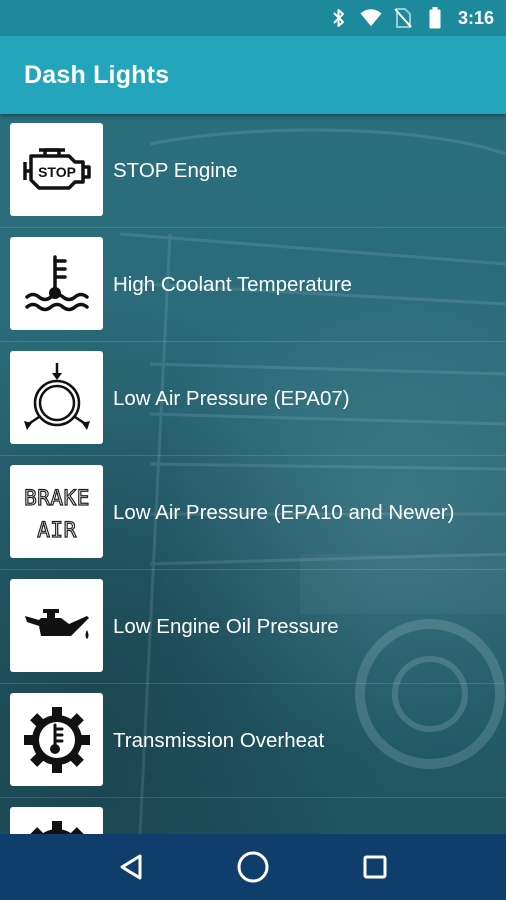 Image resolution: width=506 pixels, height=900 pixels. Describe the element at coordinates (232, 284) in the screenshot. I see `list-item-label: High Coolant Temperature` at that location.